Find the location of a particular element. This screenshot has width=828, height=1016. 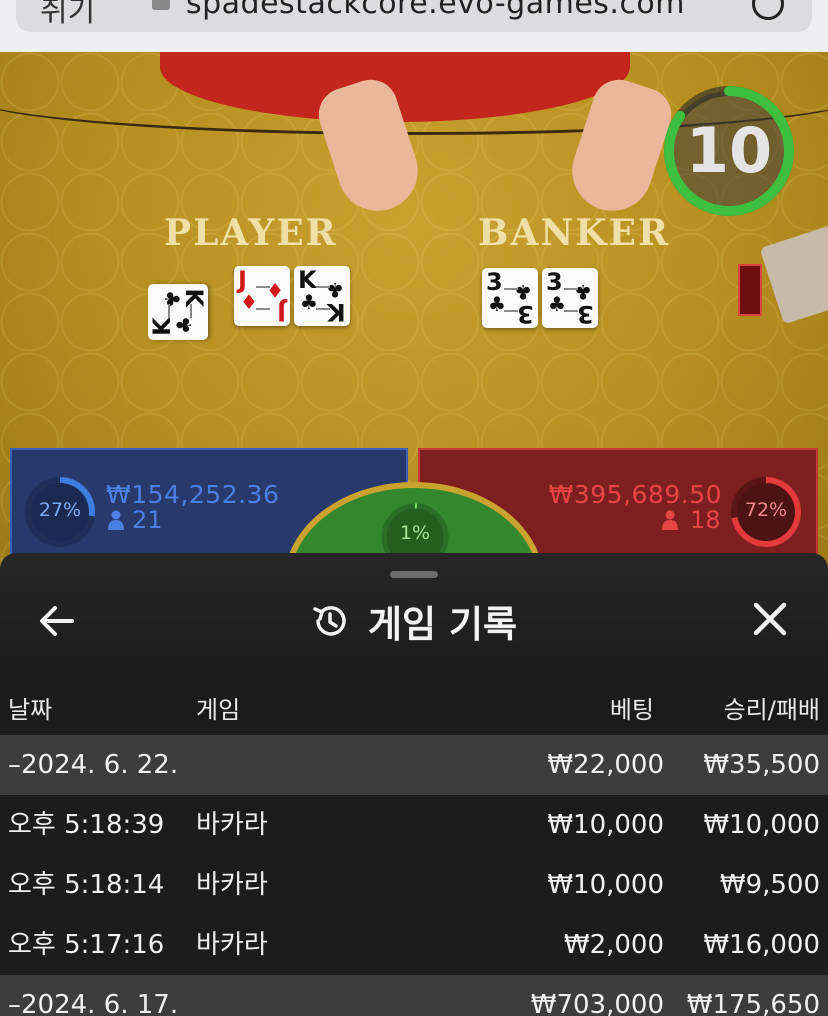

round-time: 오후 5:18:14 is located at coordinates (86, 885).